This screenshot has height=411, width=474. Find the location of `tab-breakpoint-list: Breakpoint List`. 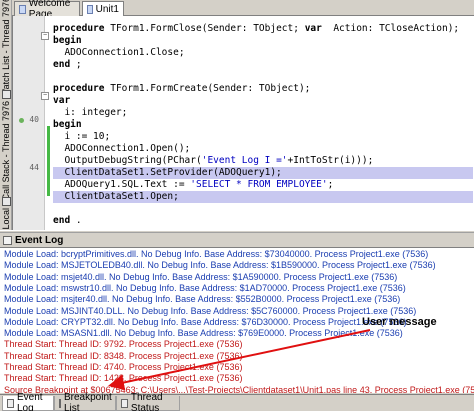

tab-breakpoint-list: Breakpoint List is located at coordinates (85, 401).